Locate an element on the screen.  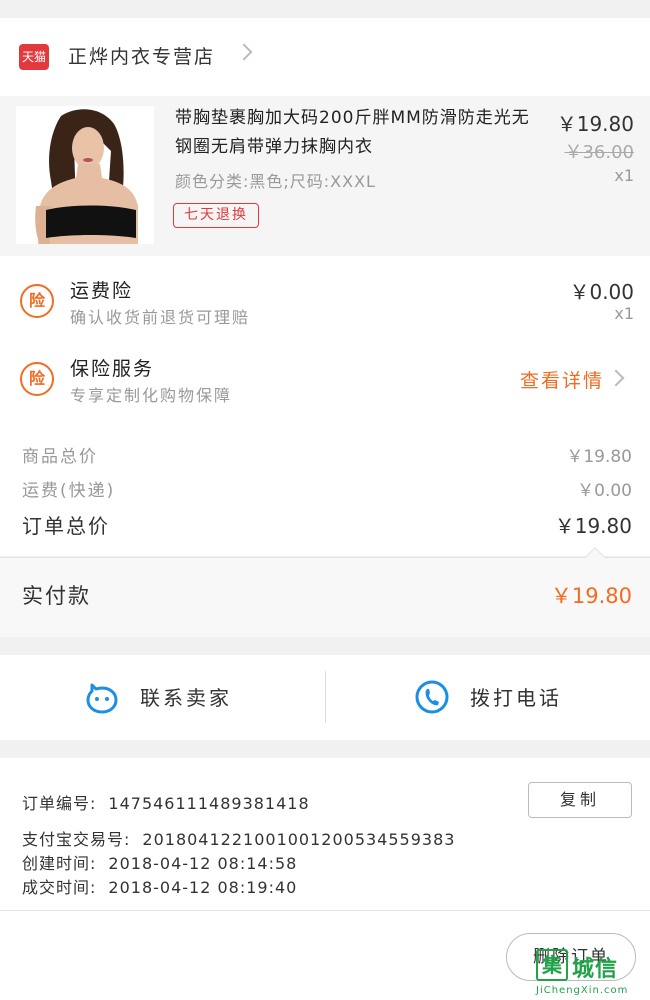
order-number-value: 147546111489381418 is located at coordinates (209, 803).